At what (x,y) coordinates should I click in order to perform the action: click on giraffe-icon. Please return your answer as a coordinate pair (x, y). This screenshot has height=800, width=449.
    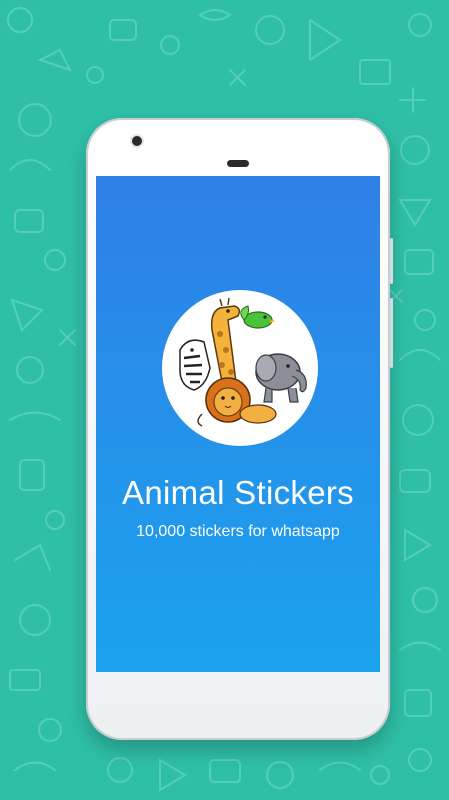
    Looking at the image, I should click on (225, 340).